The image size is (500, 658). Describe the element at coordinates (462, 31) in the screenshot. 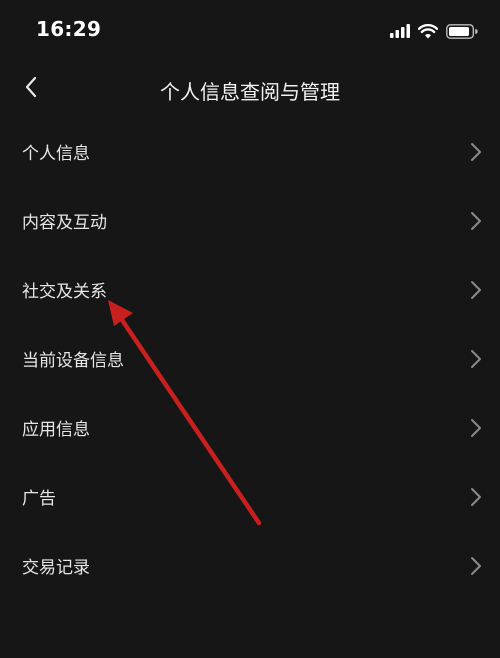

I see `battery-icon` at that location.